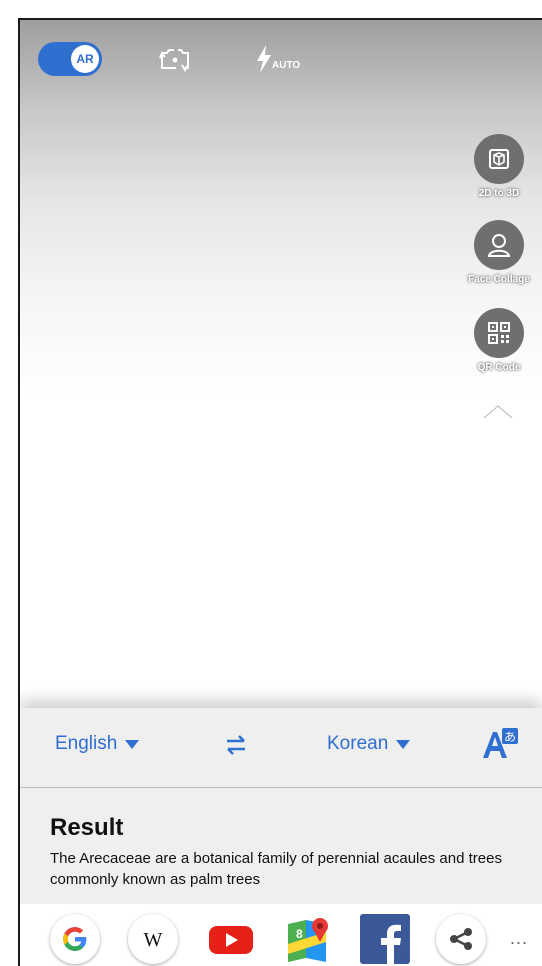 The width and height of the screenshot is (542, 966). What do you see at coordinates (86, 743) in the screenshot?
I see `source-language-label: English` at bounding box center [86, 743].